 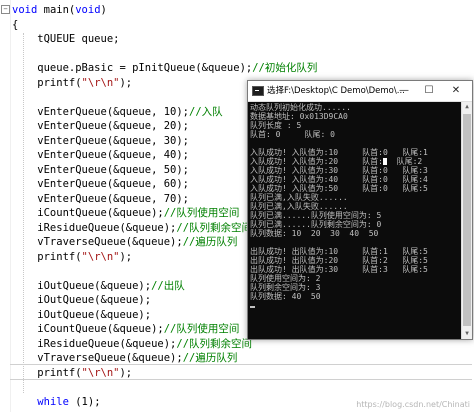 I want to click on code-line: vEnterQueue(&queue, 30);, so click(x=100, y=141).